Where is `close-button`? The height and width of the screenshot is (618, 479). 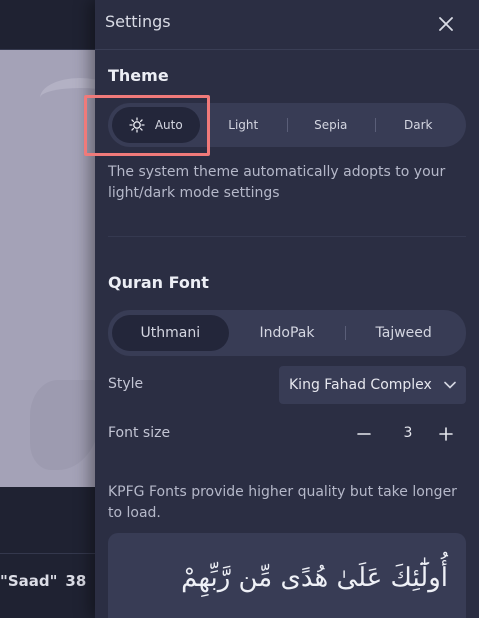 close-button is located at coordinates (446, 24).